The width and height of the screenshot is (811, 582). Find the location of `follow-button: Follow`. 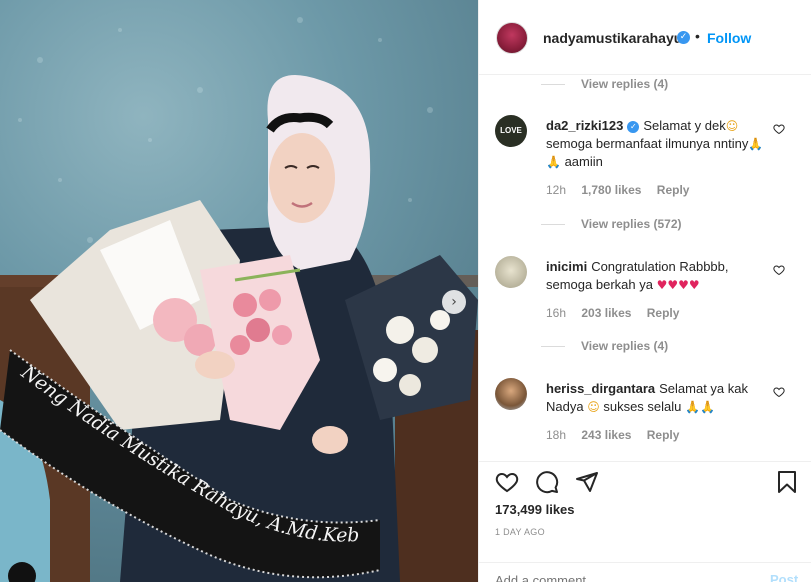

follow-button: Follow is located at coordinates (729, 38).